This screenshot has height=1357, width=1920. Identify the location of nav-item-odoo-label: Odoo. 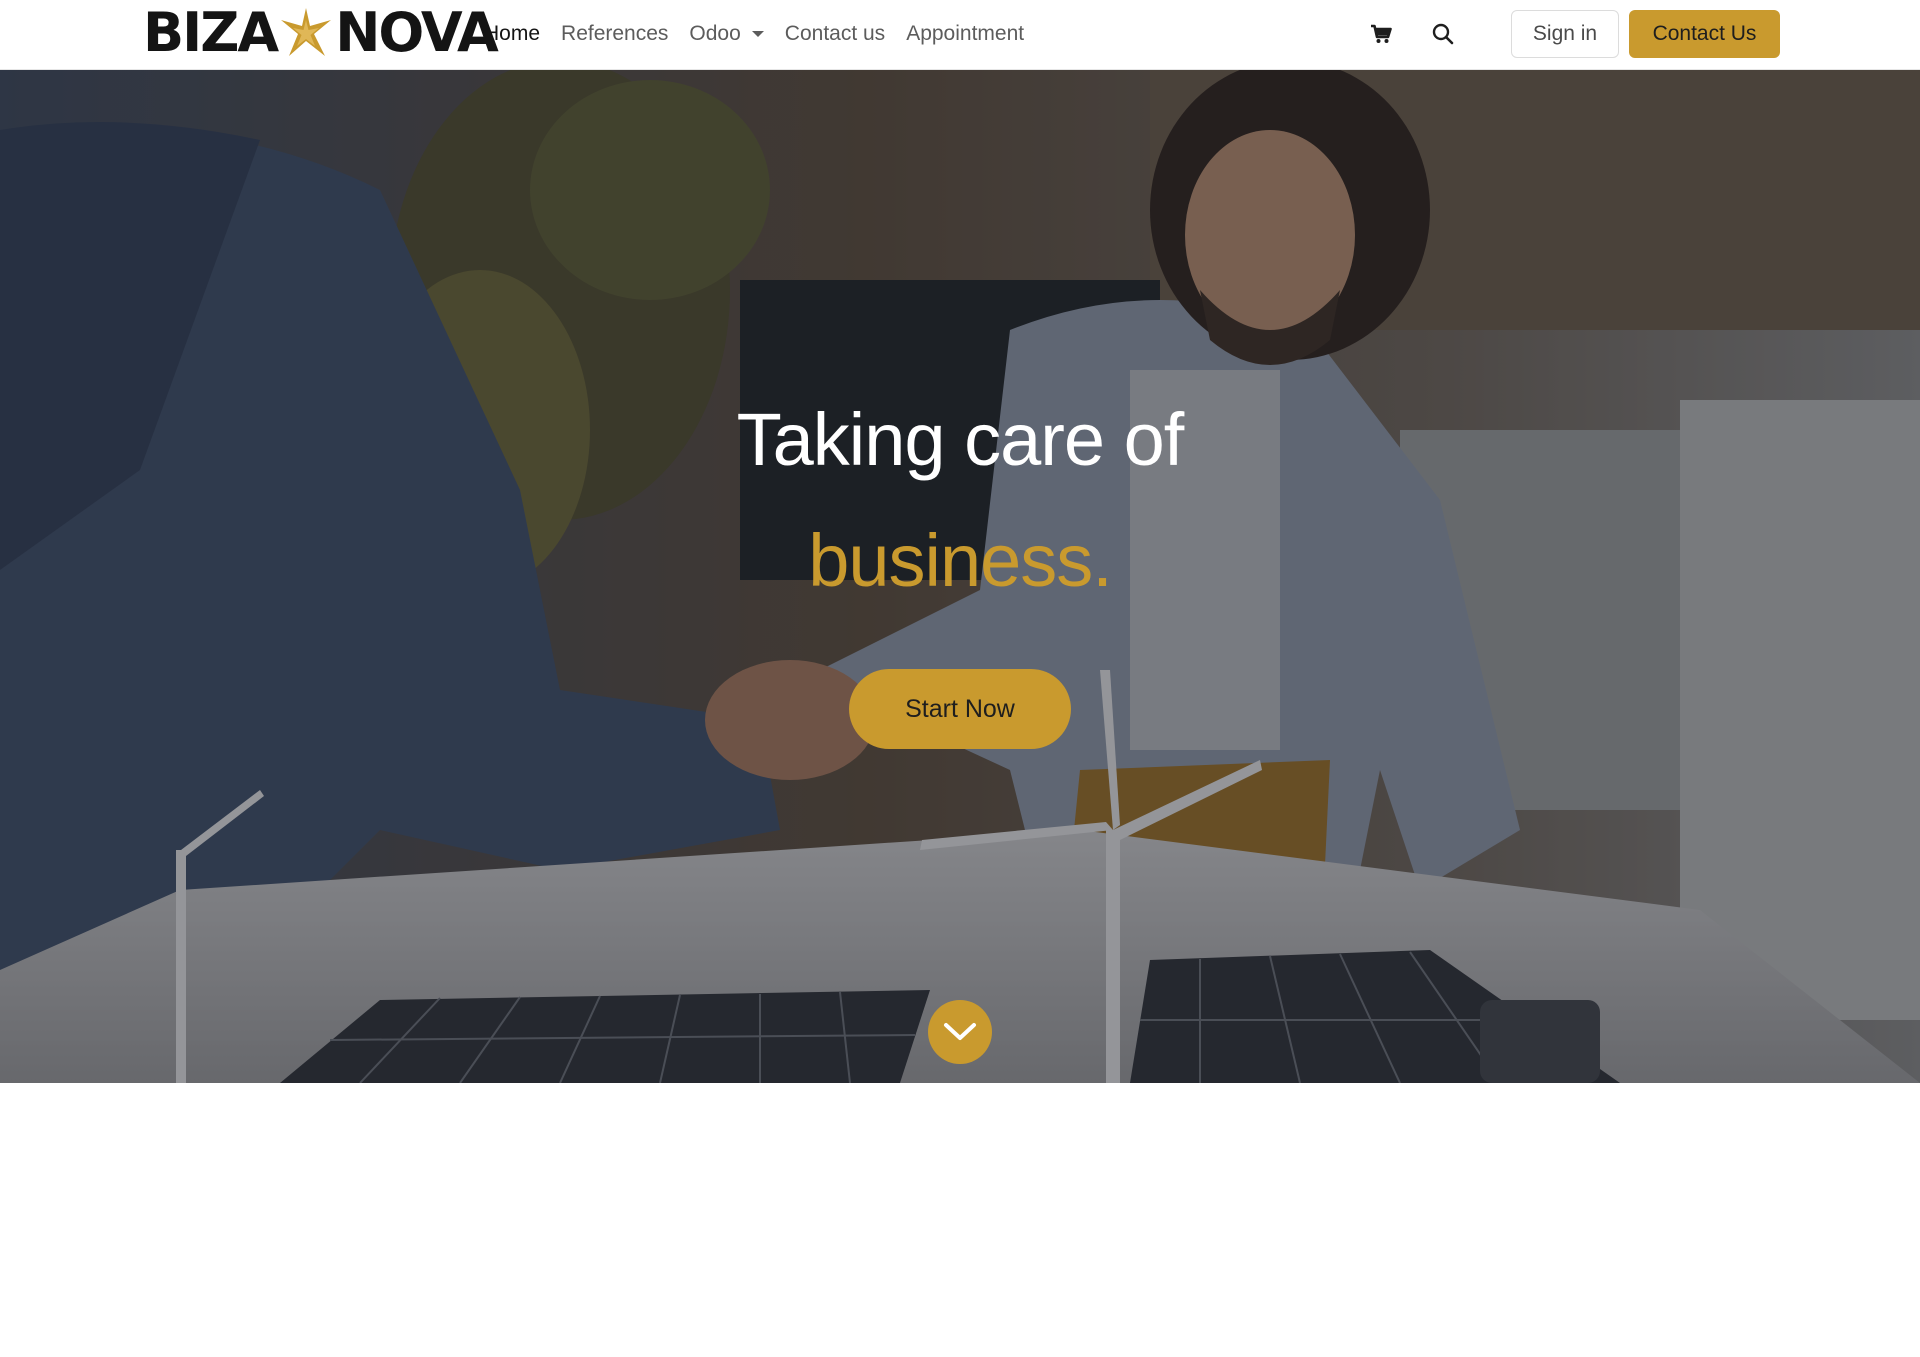
(715, 33).